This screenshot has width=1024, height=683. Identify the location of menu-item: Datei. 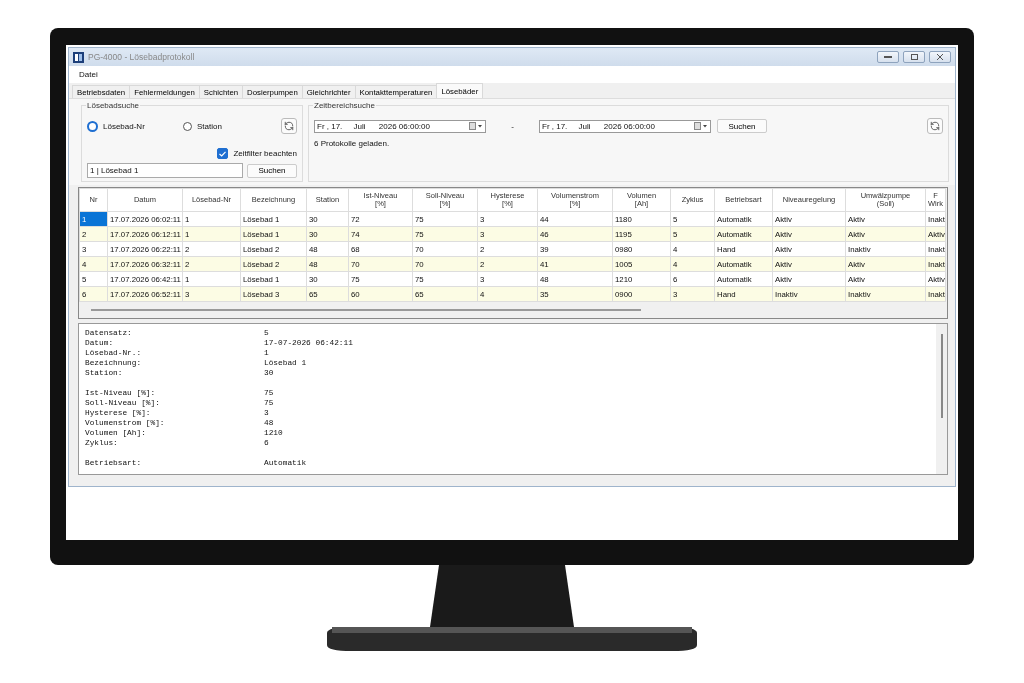
(88, 74).